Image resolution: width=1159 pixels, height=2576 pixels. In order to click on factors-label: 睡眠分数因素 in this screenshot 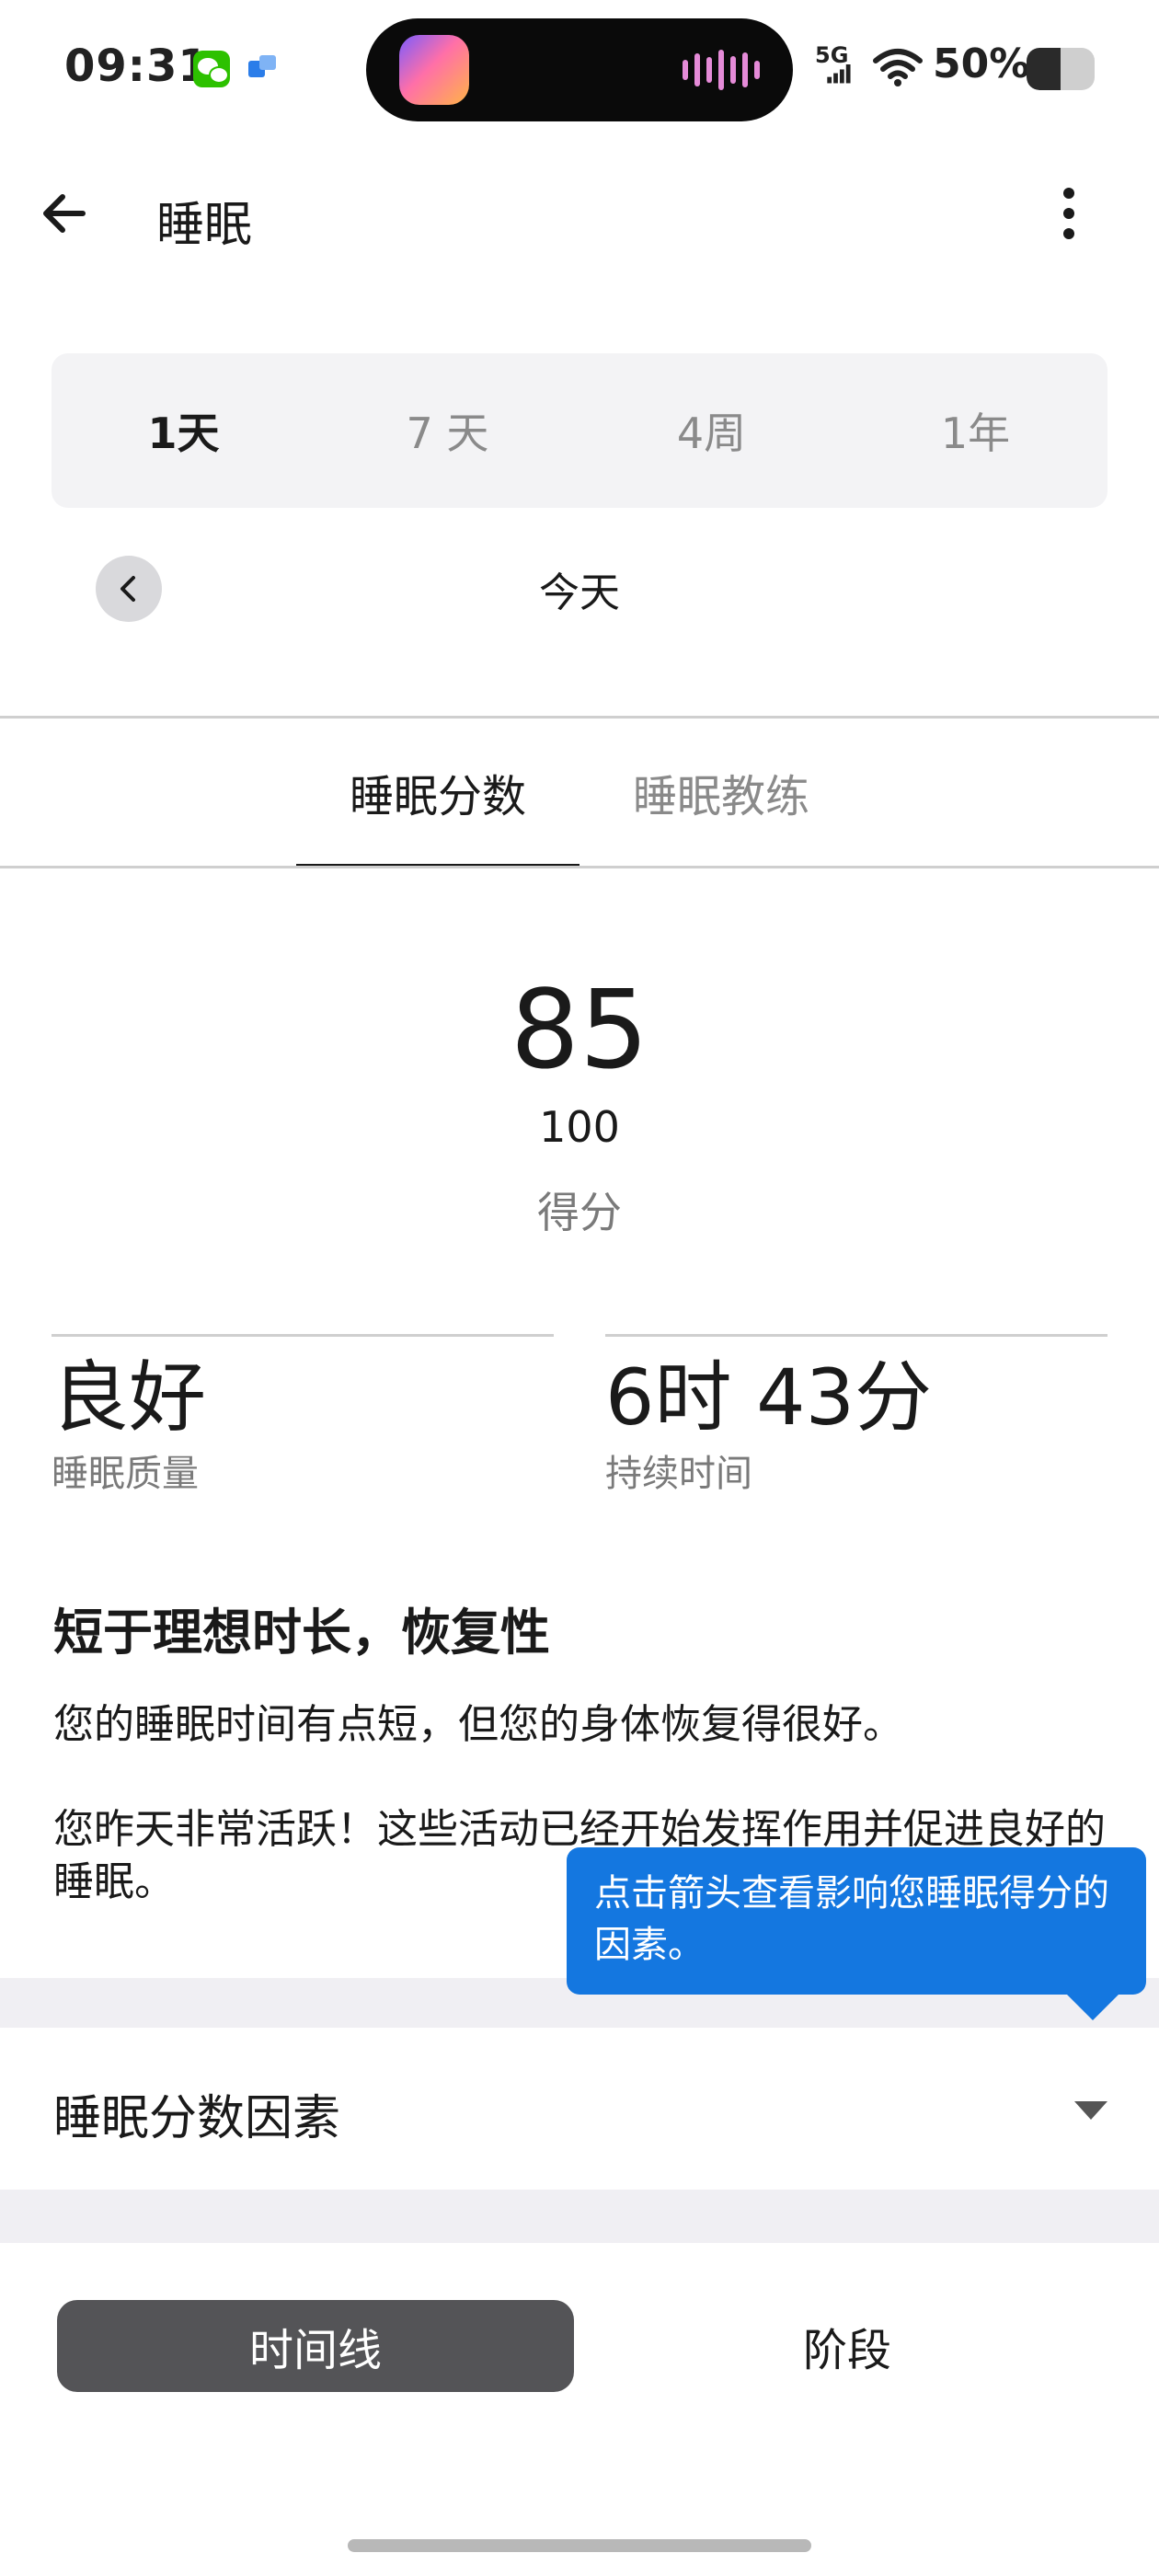, I will do `click(197, 2118)`.